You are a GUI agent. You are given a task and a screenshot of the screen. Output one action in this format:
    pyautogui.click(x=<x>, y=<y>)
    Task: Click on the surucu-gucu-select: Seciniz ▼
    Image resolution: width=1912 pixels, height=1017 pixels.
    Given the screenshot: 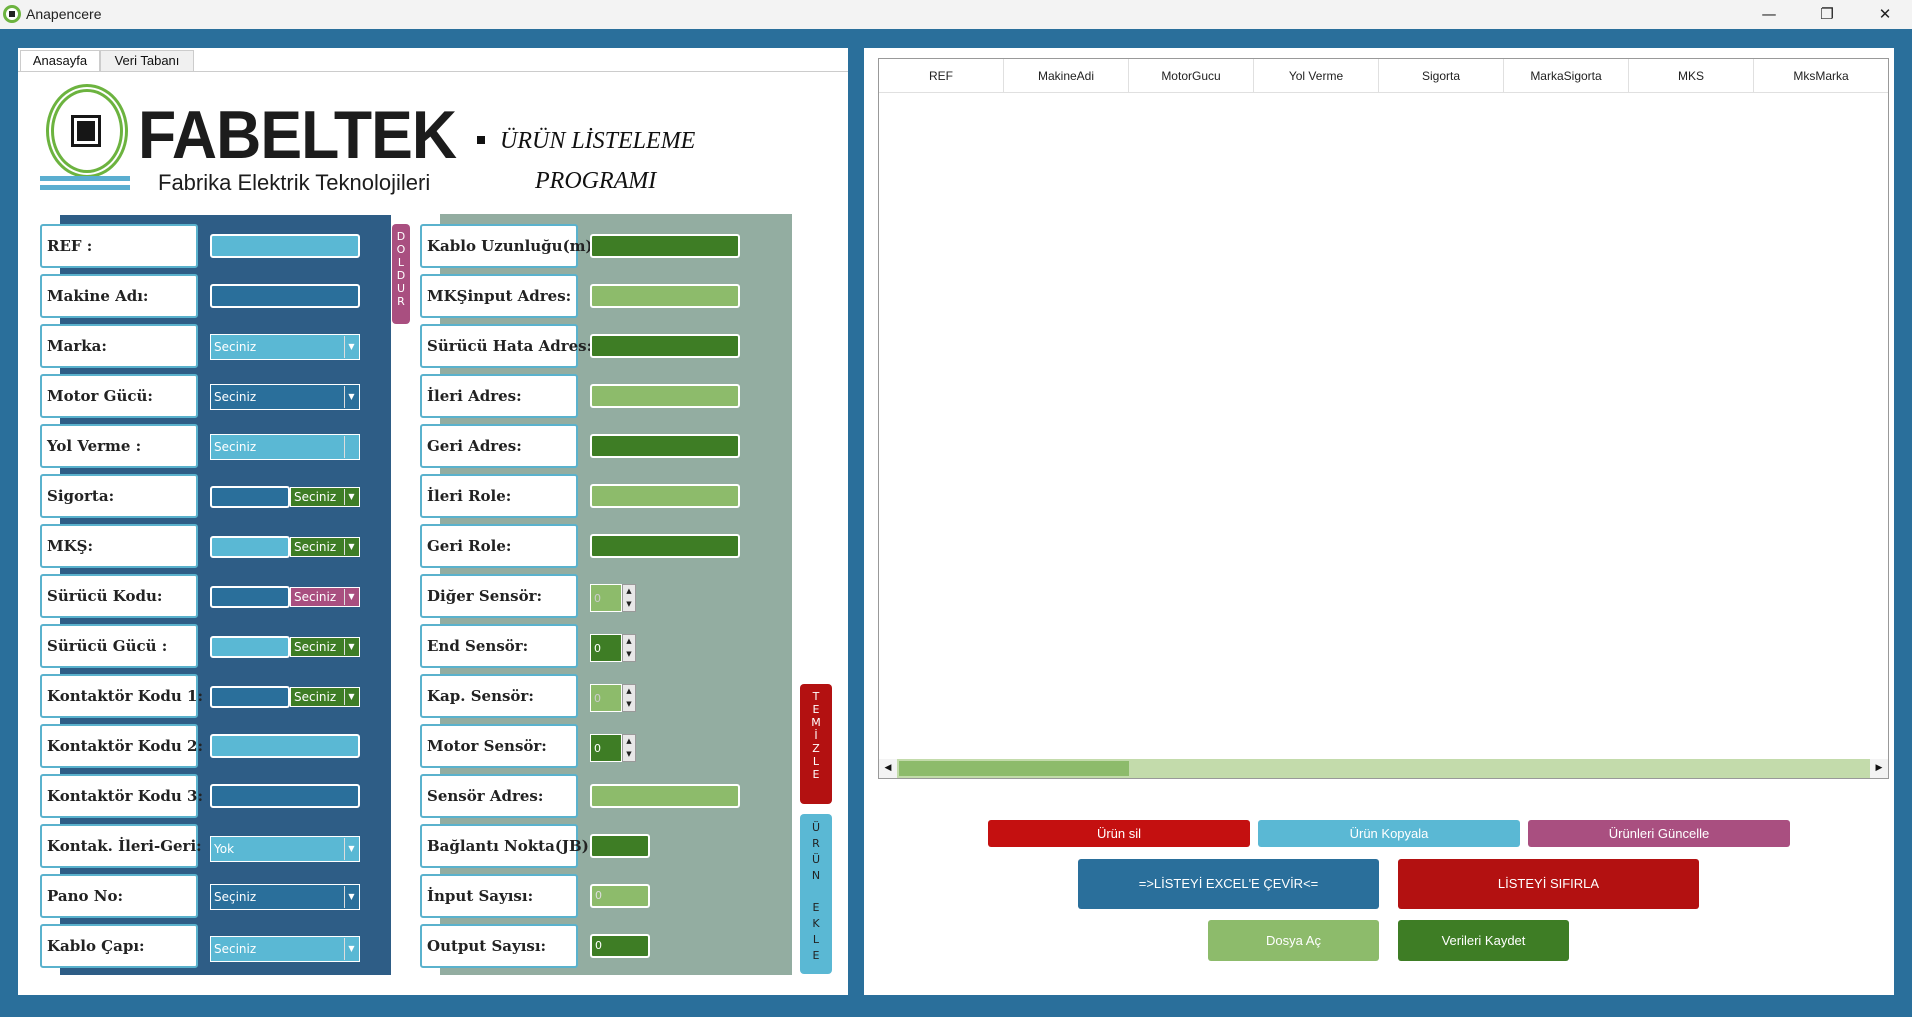 What is the action you would take?
    pyautogui.click(x=325, y=647)
    